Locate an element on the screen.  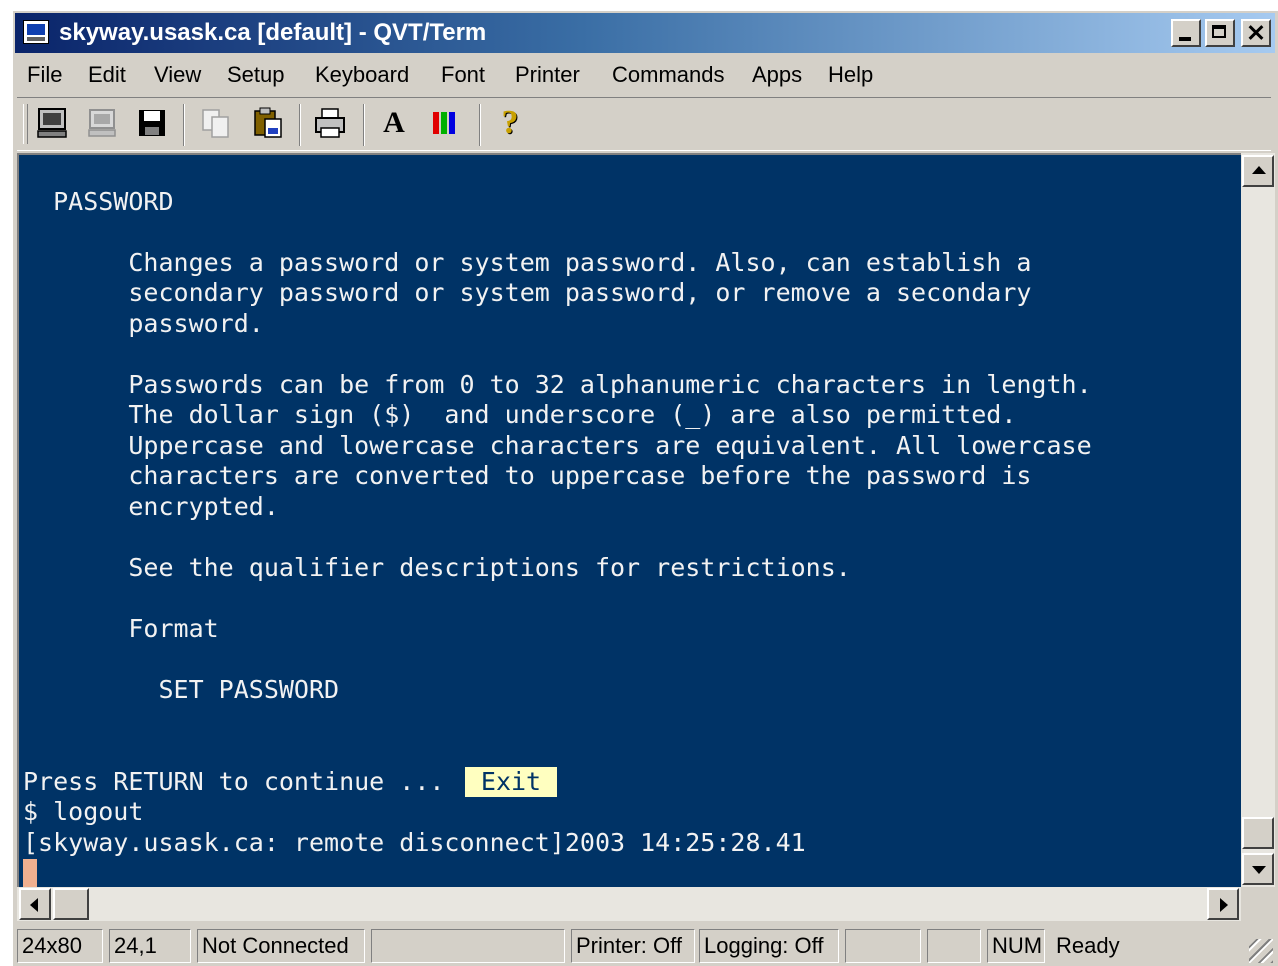
app-icon is located at coordinates (36, 32).